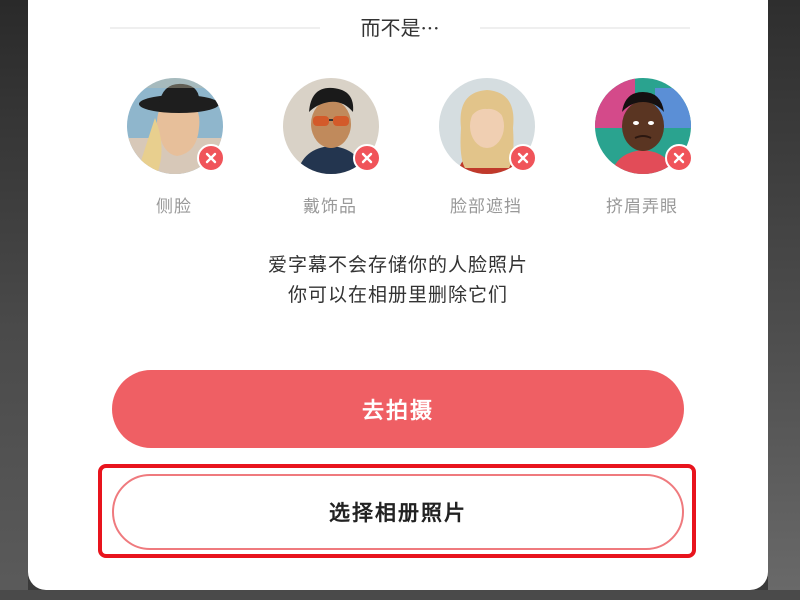 The height and width of the screenshot is (600, 800). I want to click on example-grimace: 挤眉弄眼, so click(642, 153).